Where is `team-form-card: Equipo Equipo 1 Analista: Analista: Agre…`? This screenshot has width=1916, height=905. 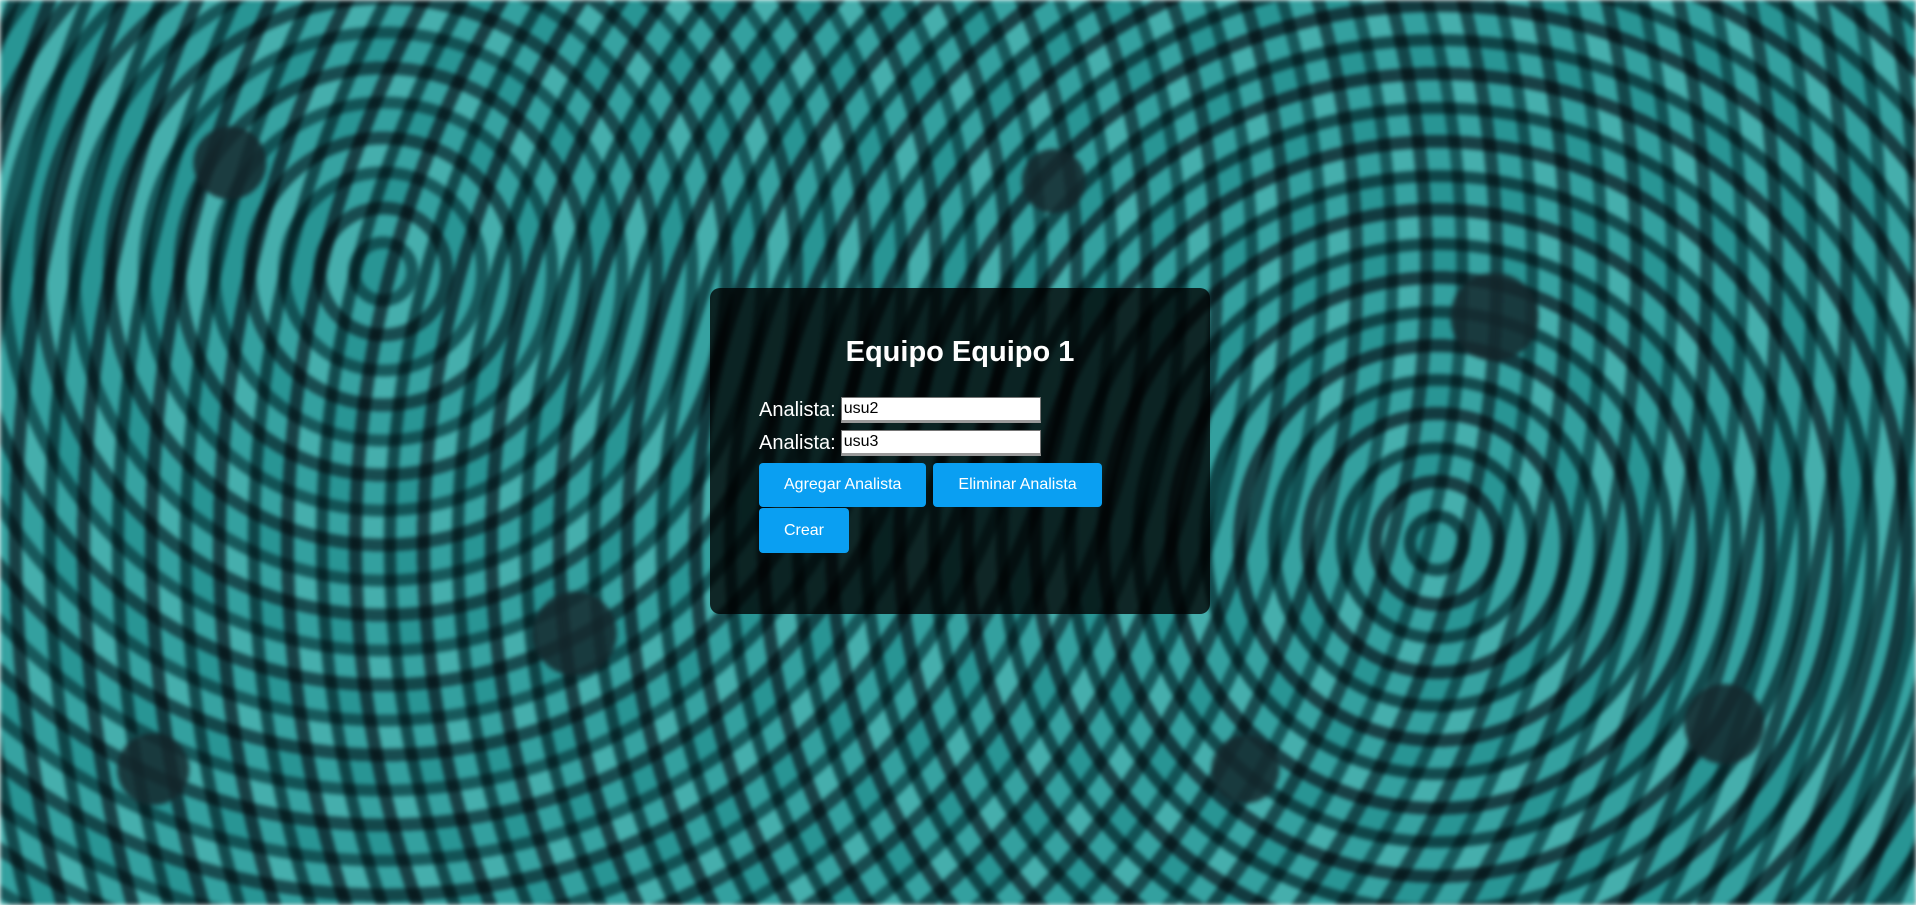 team-form-card: Equipo Equipo 1 Analista: Analista: Agre… is located at coordinates (960, 451).